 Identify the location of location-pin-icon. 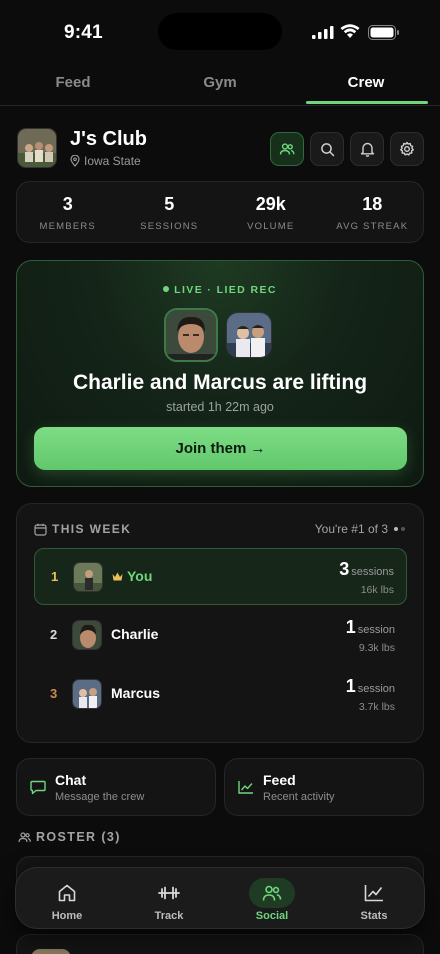
(75, 161).